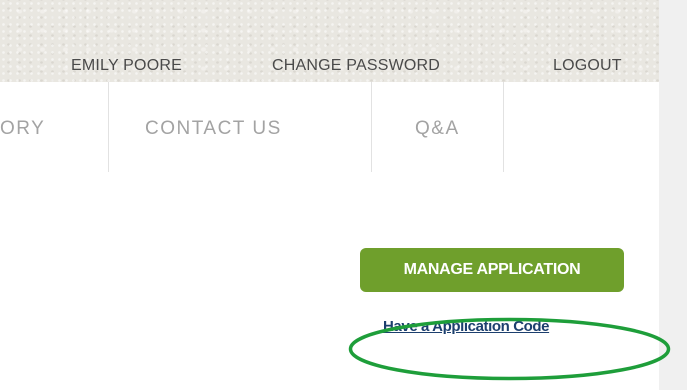 This screenshot has width=687, height=390. Describe the element at coordinates (23, 128) in the screenshot. I see `nav-item-label: ORY` at that location.